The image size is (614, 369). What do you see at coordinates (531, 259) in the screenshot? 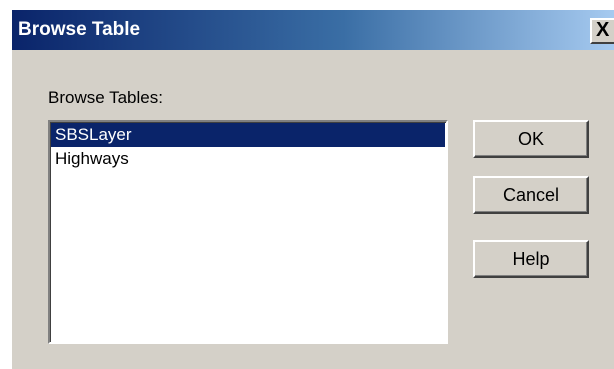
I see `help-button: Help` at bounding box center [531, 259].